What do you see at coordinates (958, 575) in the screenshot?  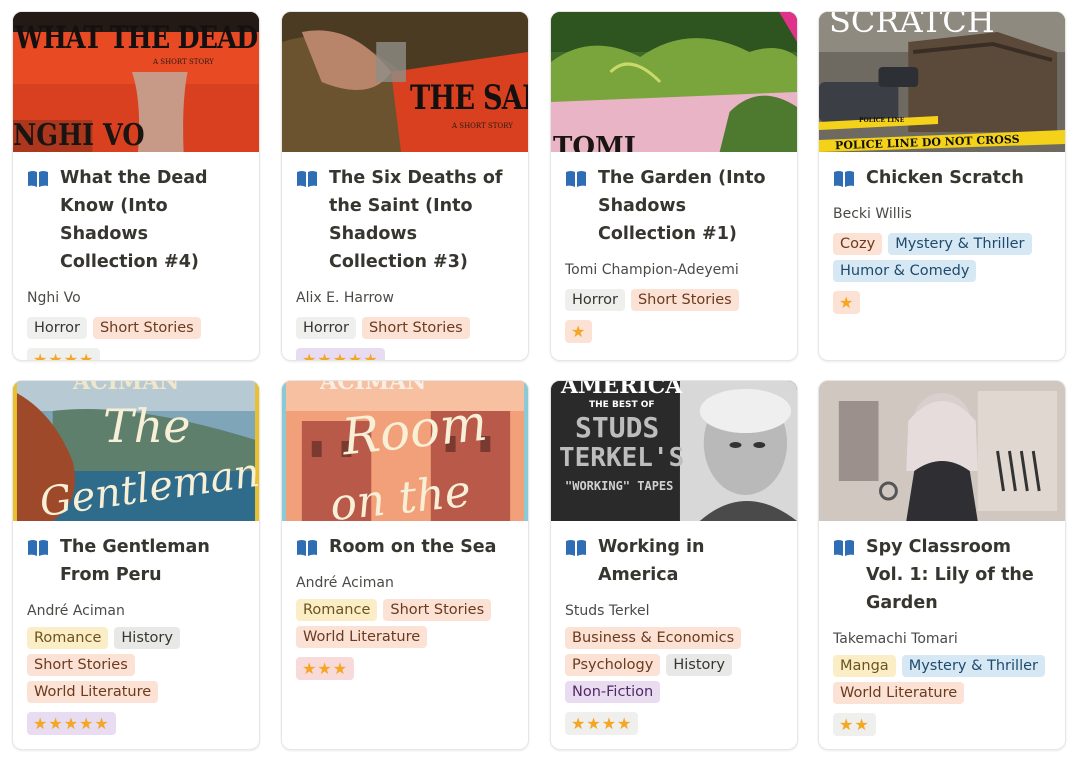 I see `book-title: Spy Classroom Vol. 1: Lily of the Garden` at bounding box center [958, 575].